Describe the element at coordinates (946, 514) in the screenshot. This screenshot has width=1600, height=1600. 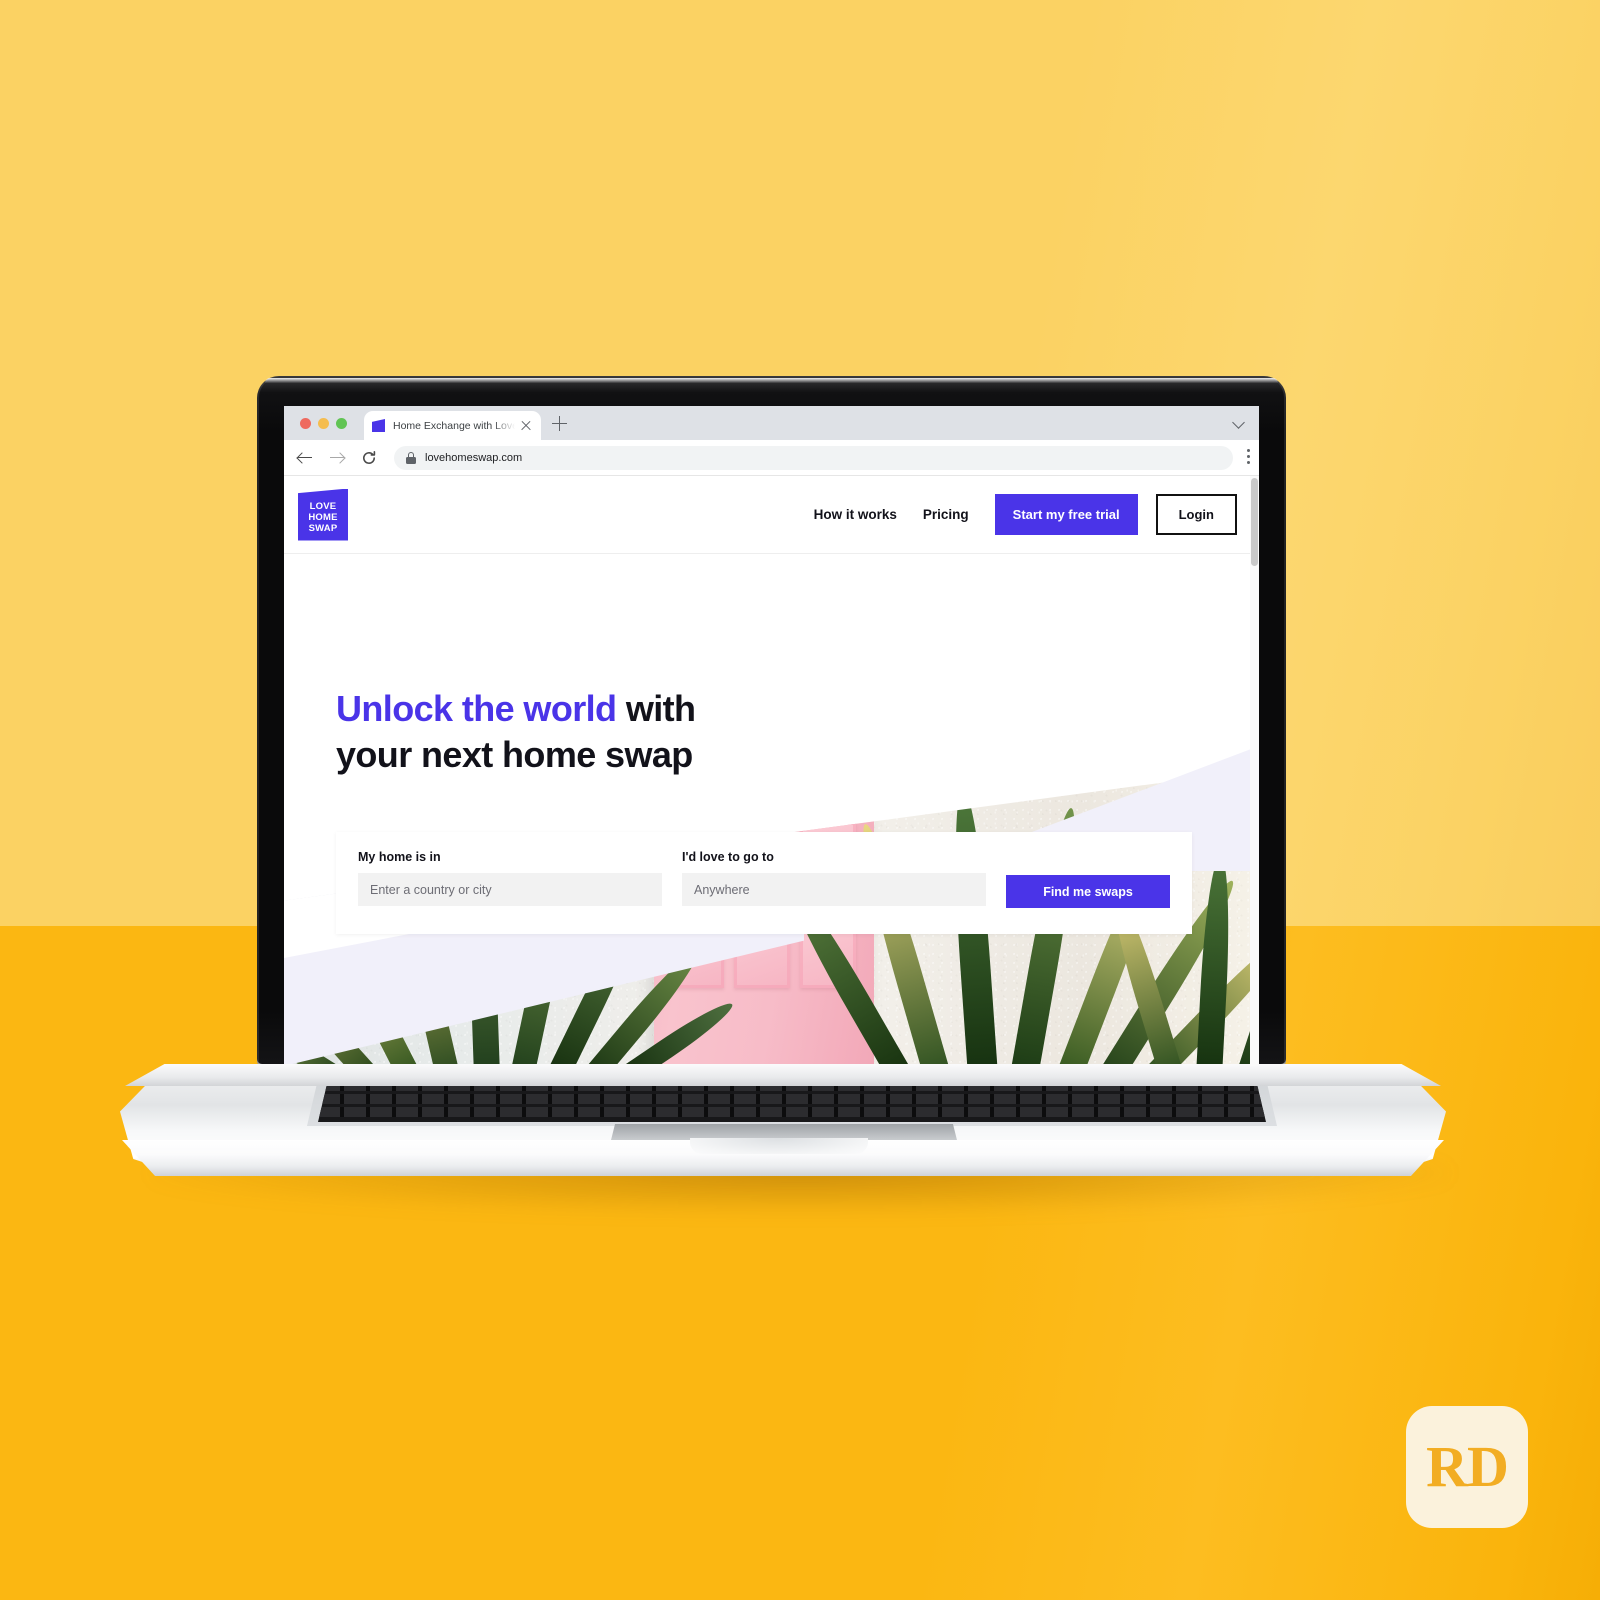
I see `nav-item-pricing: Pricing` at that location.